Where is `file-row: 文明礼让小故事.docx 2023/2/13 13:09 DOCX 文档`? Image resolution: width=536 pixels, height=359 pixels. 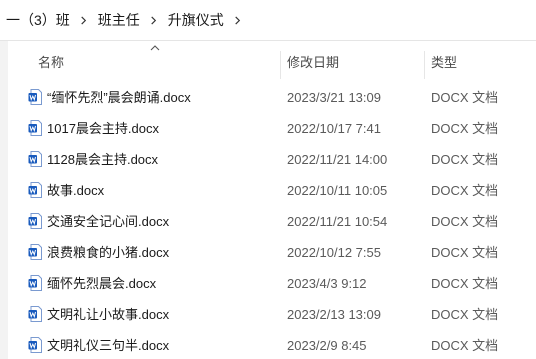
file-row: 文明礼让小故事.docx 2023/2/13 13:09 DOCX 文档 is located at coordinates (279, 314).